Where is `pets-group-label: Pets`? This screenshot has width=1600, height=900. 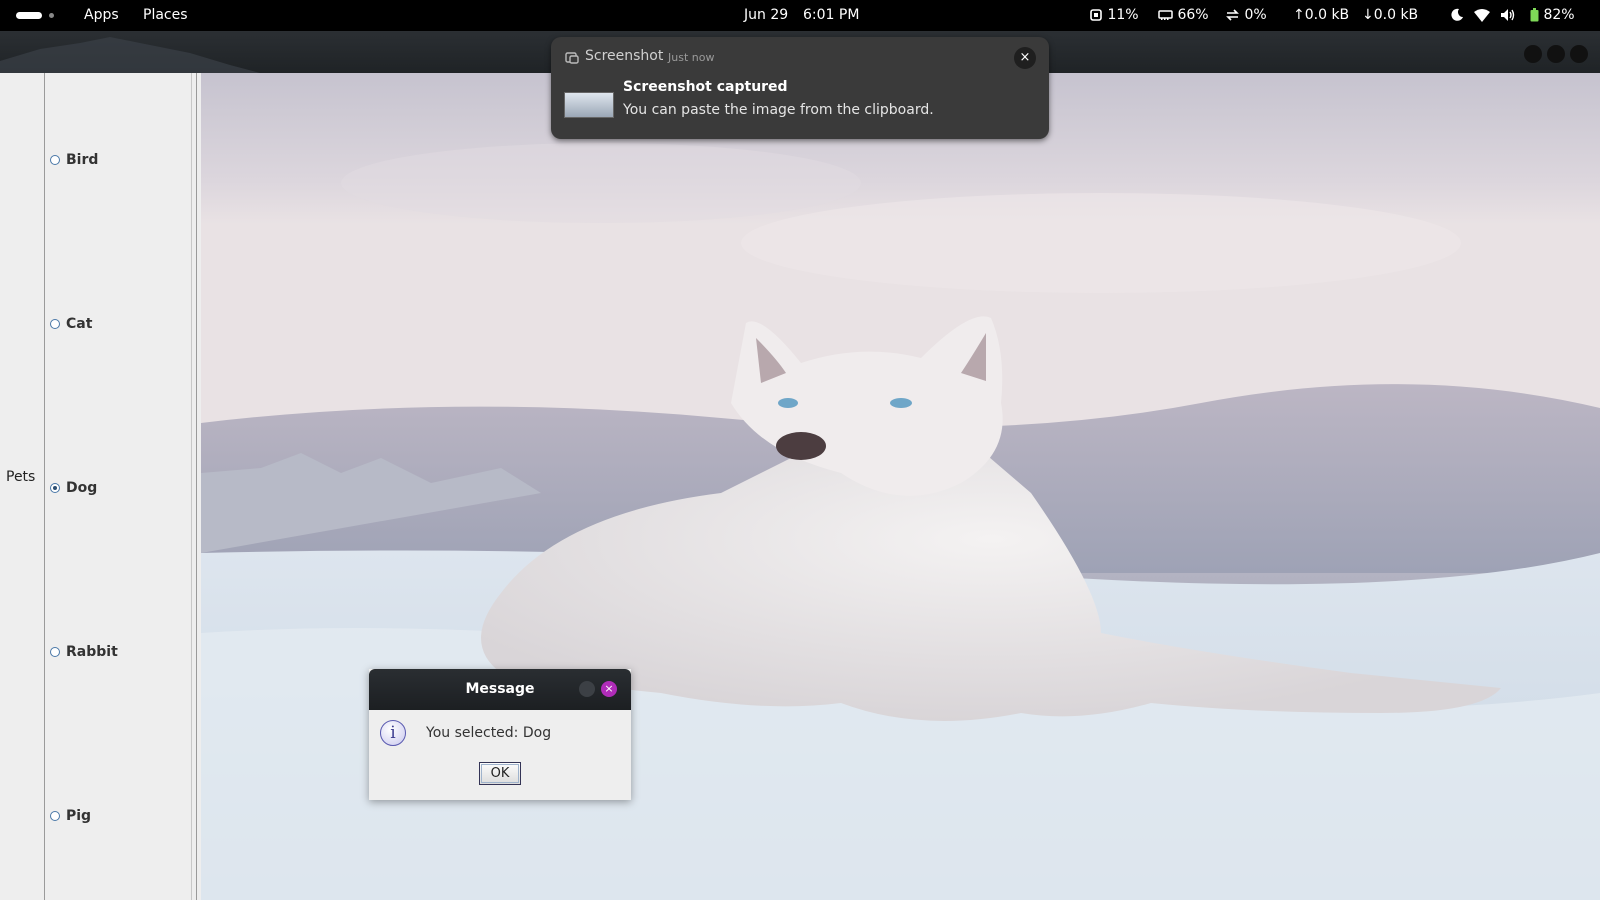
pets-group-label: Pets is located at coordinates (21, 477).